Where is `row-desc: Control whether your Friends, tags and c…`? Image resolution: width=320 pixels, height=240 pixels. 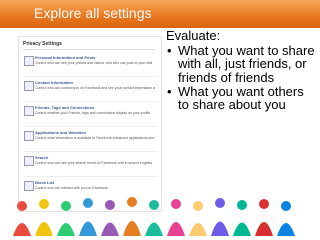
row-desc: Control whether your Friends, tags and c… is located at coordinates (93, 113).